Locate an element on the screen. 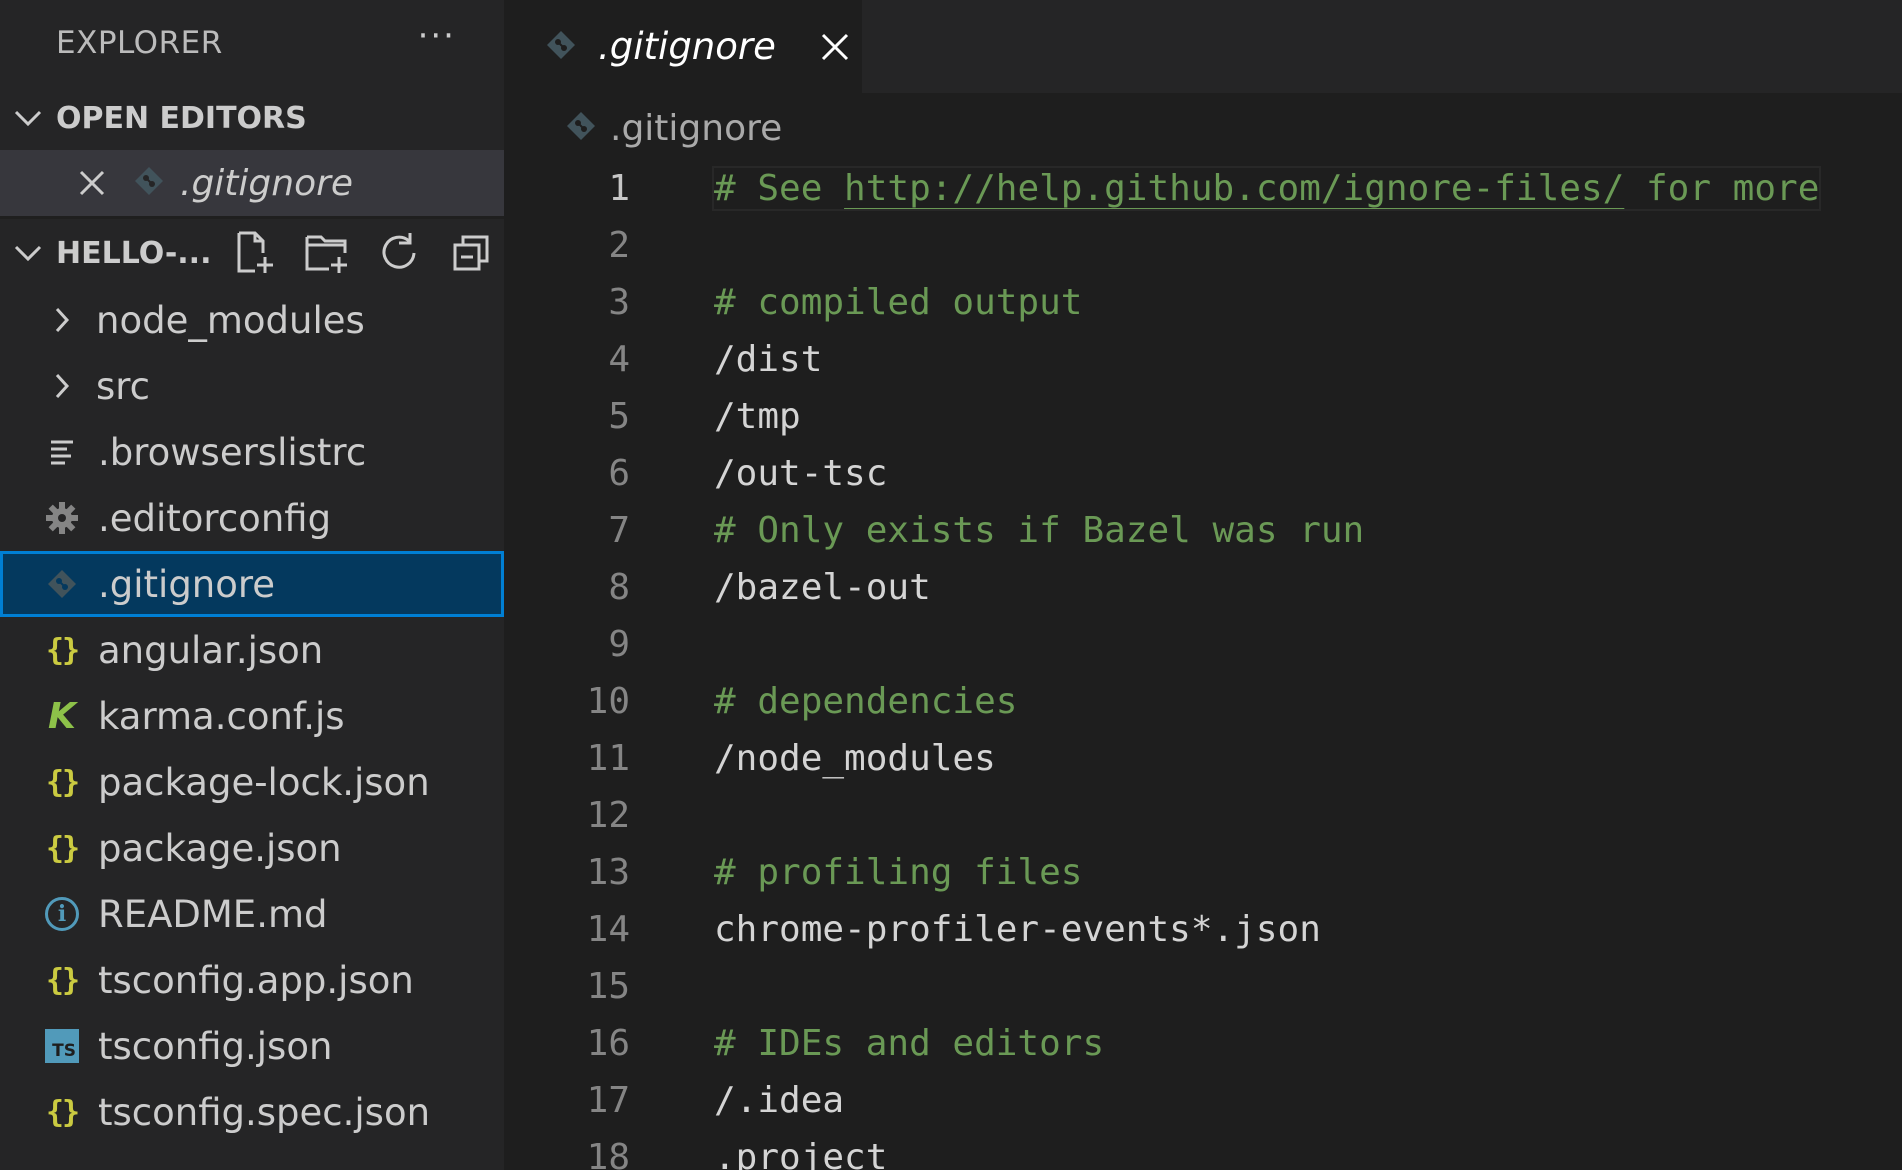  typescript-file-icon: TS is located at coordinates (62, 1046).